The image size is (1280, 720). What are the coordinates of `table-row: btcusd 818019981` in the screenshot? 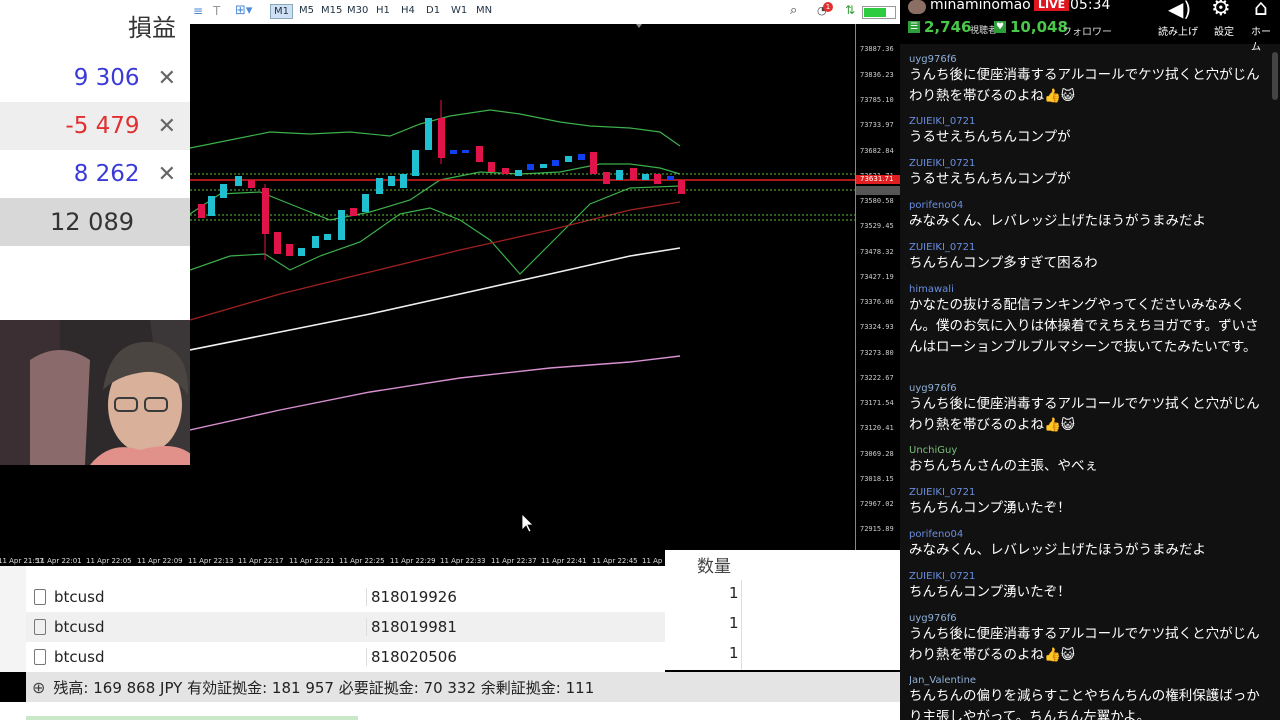 It's located at (345, 627).